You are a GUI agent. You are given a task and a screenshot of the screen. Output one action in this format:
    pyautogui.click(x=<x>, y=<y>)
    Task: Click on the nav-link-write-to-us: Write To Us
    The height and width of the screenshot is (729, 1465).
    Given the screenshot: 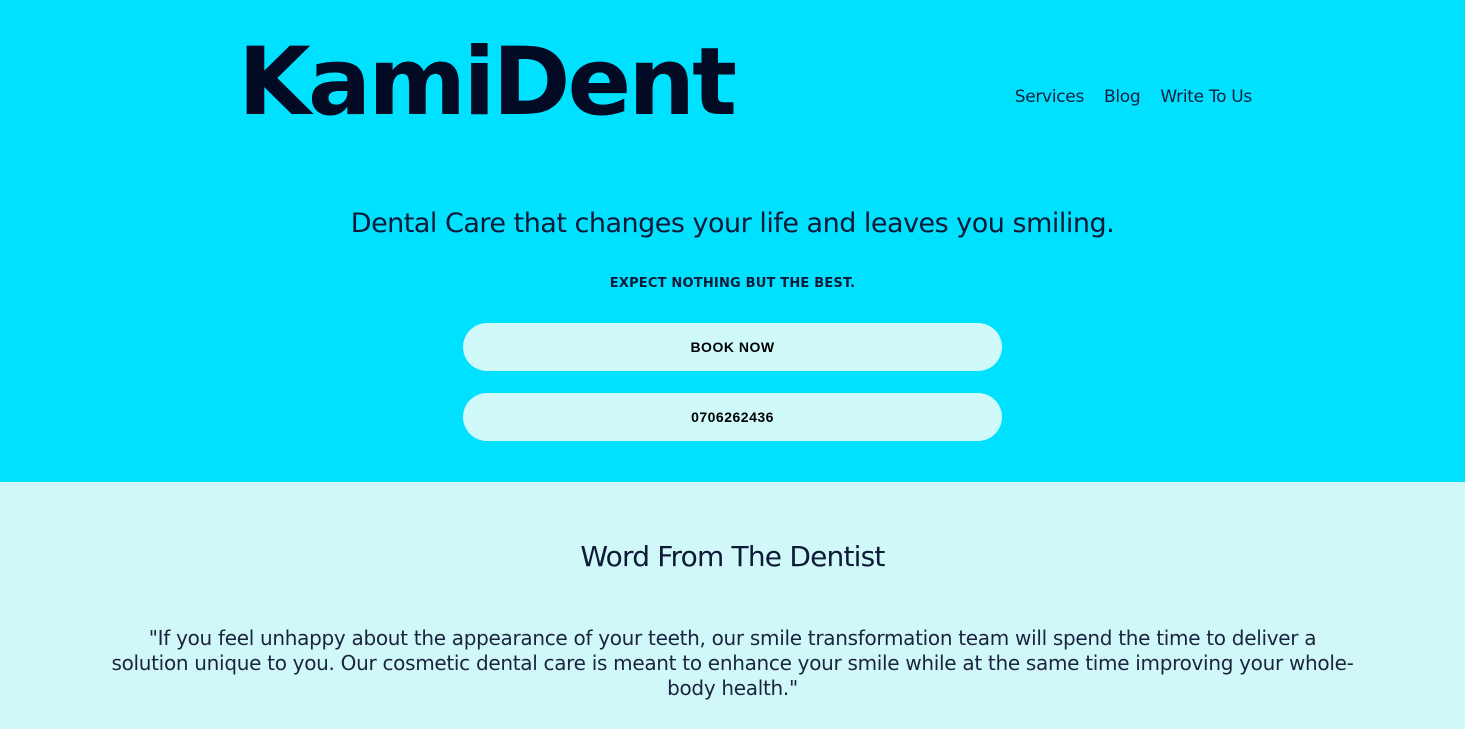 What is the action you would take?
    pyautogui.click(x=1206, y=97)
    